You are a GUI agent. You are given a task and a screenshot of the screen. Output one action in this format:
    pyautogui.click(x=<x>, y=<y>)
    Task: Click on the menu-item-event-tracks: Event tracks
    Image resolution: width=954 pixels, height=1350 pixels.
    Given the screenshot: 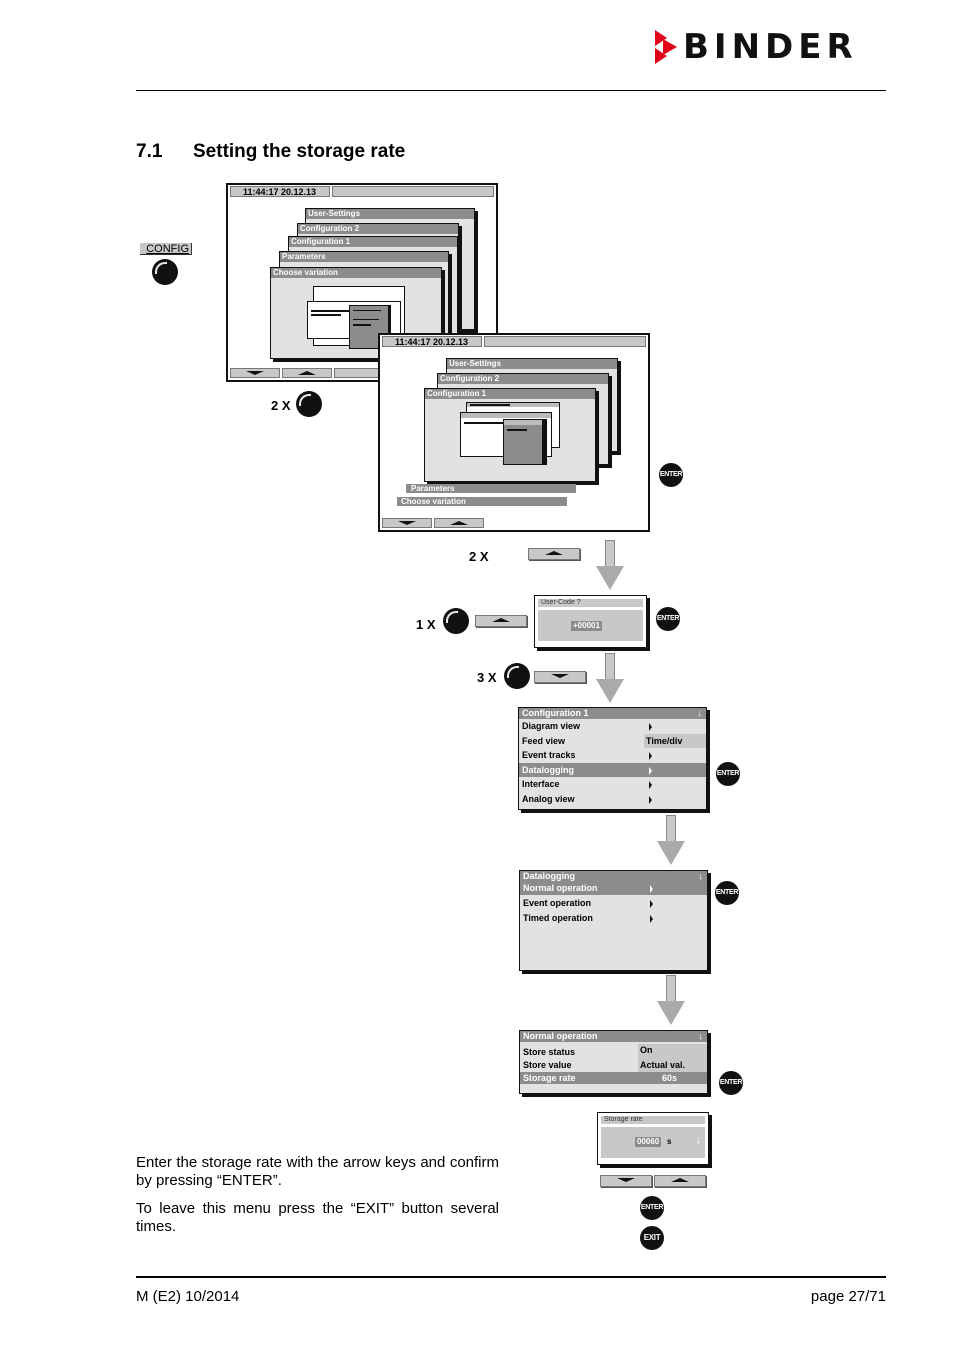 What is the action you would take?
    pyautogui.click(x=612, y=755)
    